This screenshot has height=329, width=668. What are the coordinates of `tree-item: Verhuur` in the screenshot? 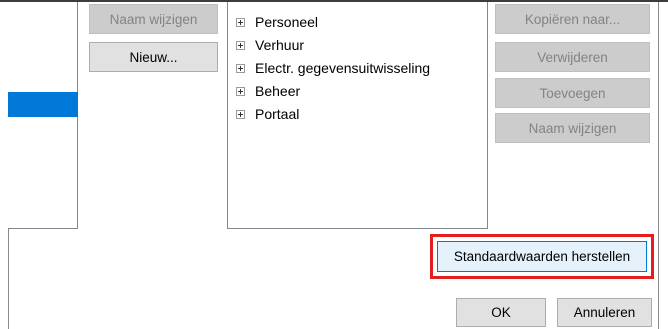 It's located at (270, 45).